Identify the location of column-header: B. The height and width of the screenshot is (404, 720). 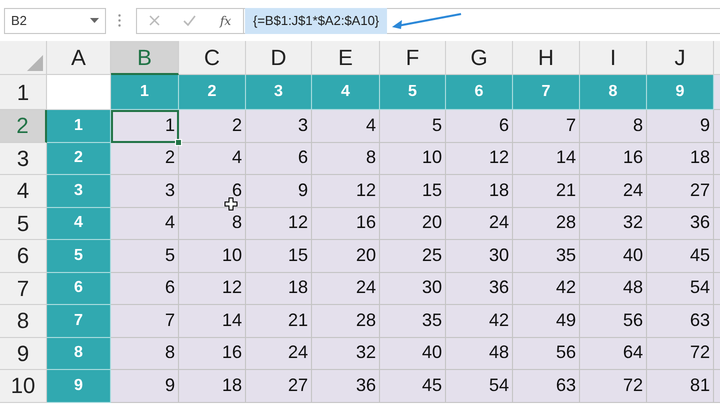
(145, 58).